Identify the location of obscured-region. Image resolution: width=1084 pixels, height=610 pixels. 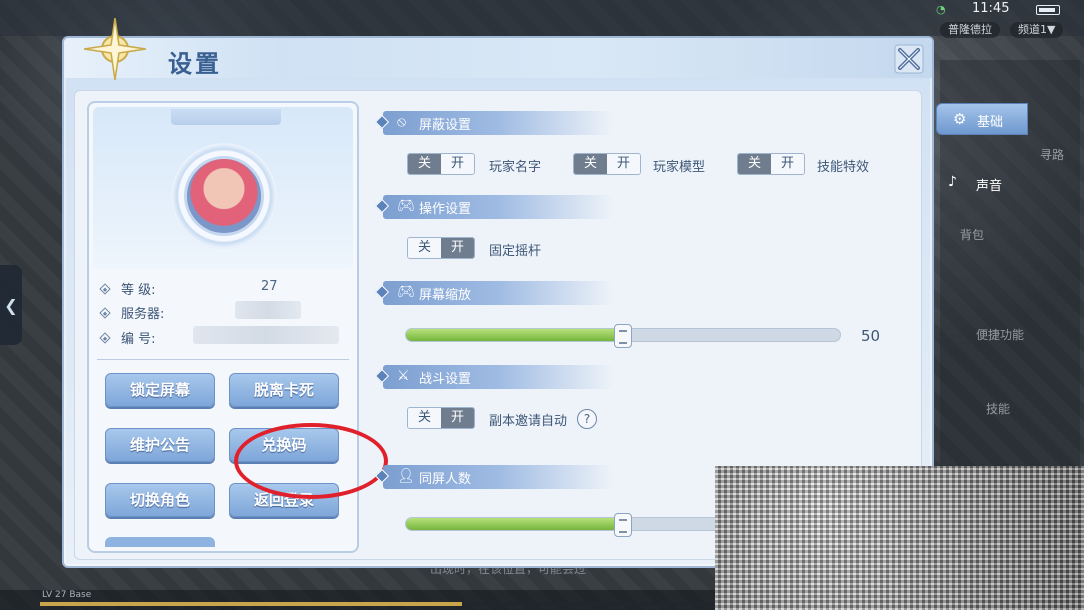
(899, 538).